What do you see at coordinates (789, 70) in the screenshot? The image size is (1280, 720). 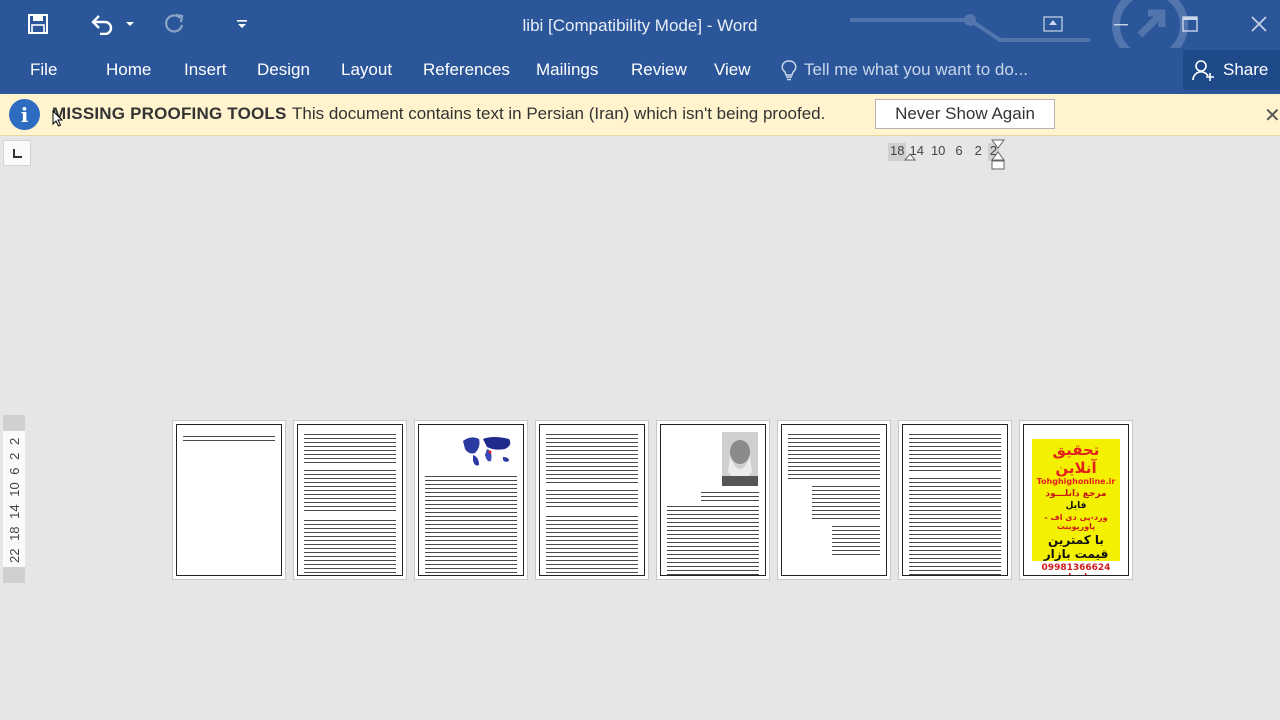 I see `lightbulb-icon` at bounding box center [789, 70].